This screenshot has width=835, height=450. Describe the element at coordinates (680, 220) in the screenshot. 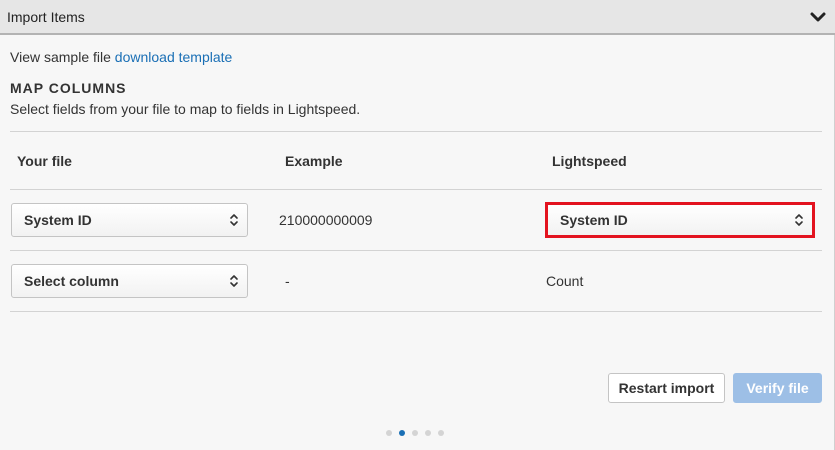

I see `lightspeed-select-row-1: System ID` at that location.